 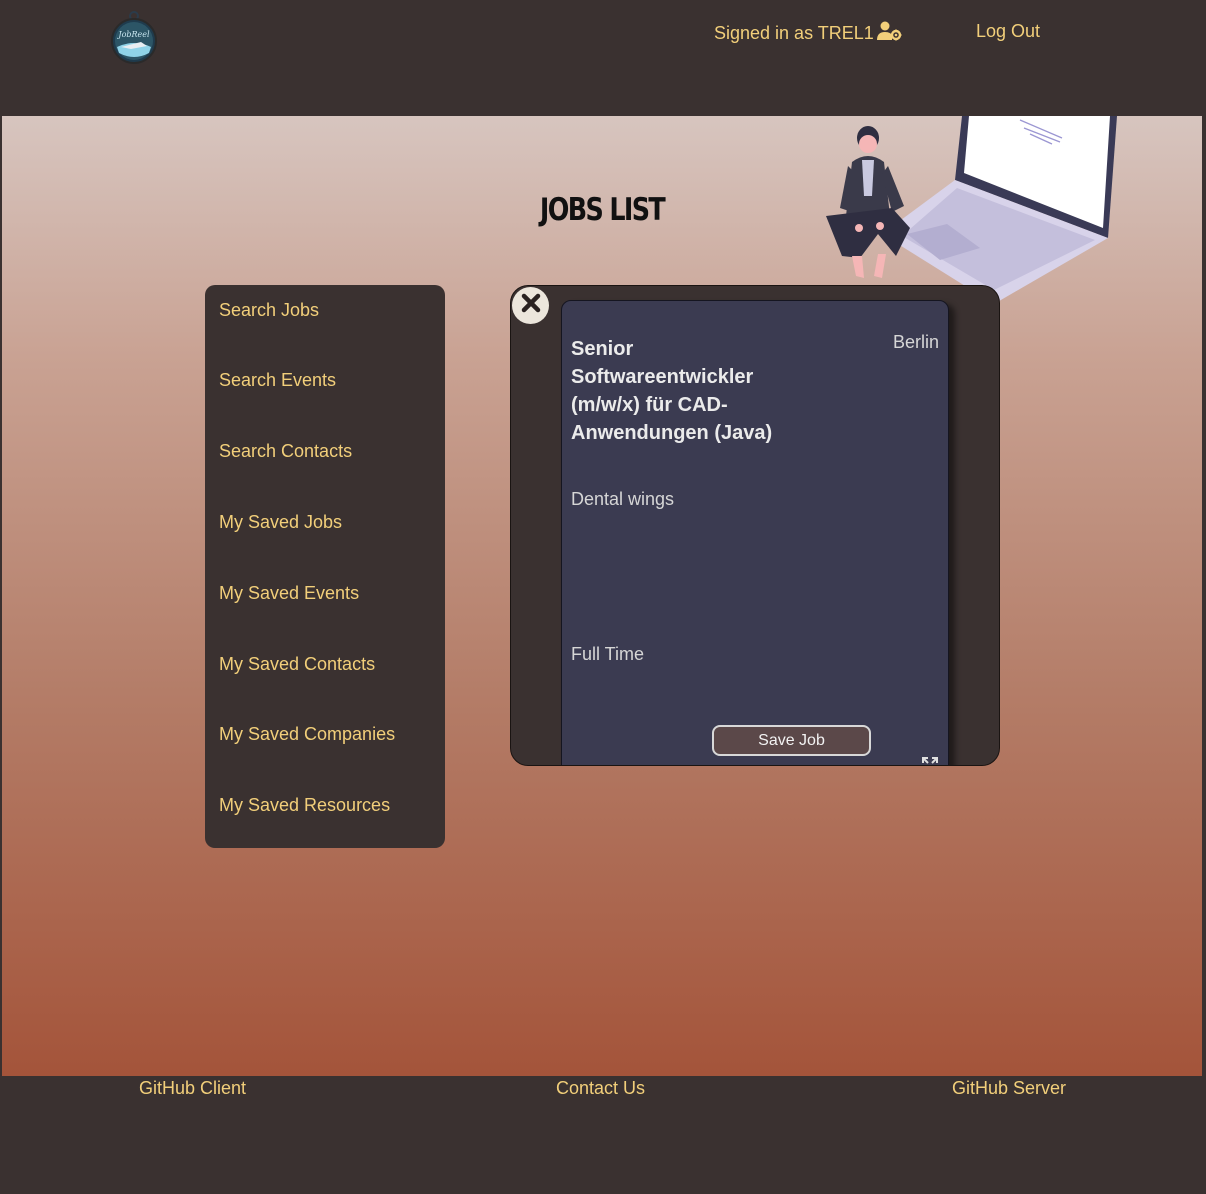 I want to click on sidebar-item-search-contacts: Search Contacts, so click(x=285, y=451).